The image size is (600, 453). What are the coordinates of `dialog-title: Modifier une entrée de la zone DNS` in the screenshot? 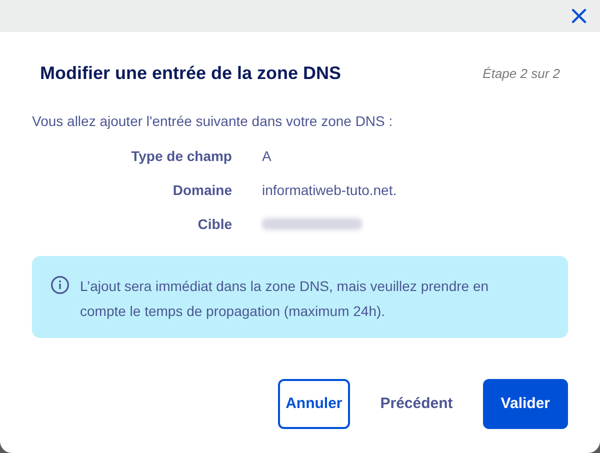 It's located at (191, 73).